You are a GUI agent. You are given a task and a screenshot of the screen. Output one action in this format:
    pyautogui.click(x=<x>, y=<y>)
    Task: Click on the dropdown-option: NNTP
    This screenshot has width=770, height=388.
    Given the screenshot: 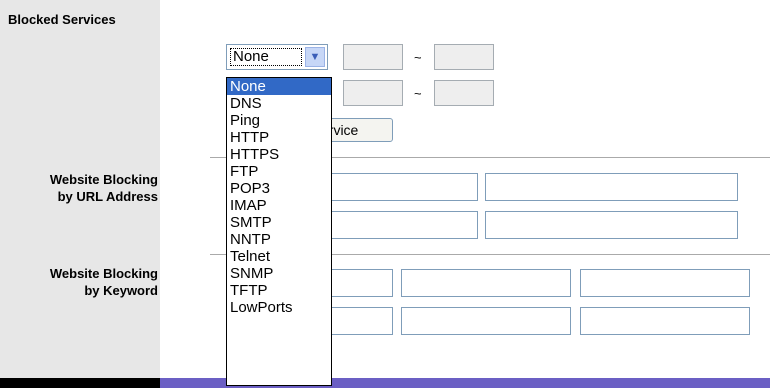 What is the action you would take?
    pyautogui.click(x=279, y=239)
    